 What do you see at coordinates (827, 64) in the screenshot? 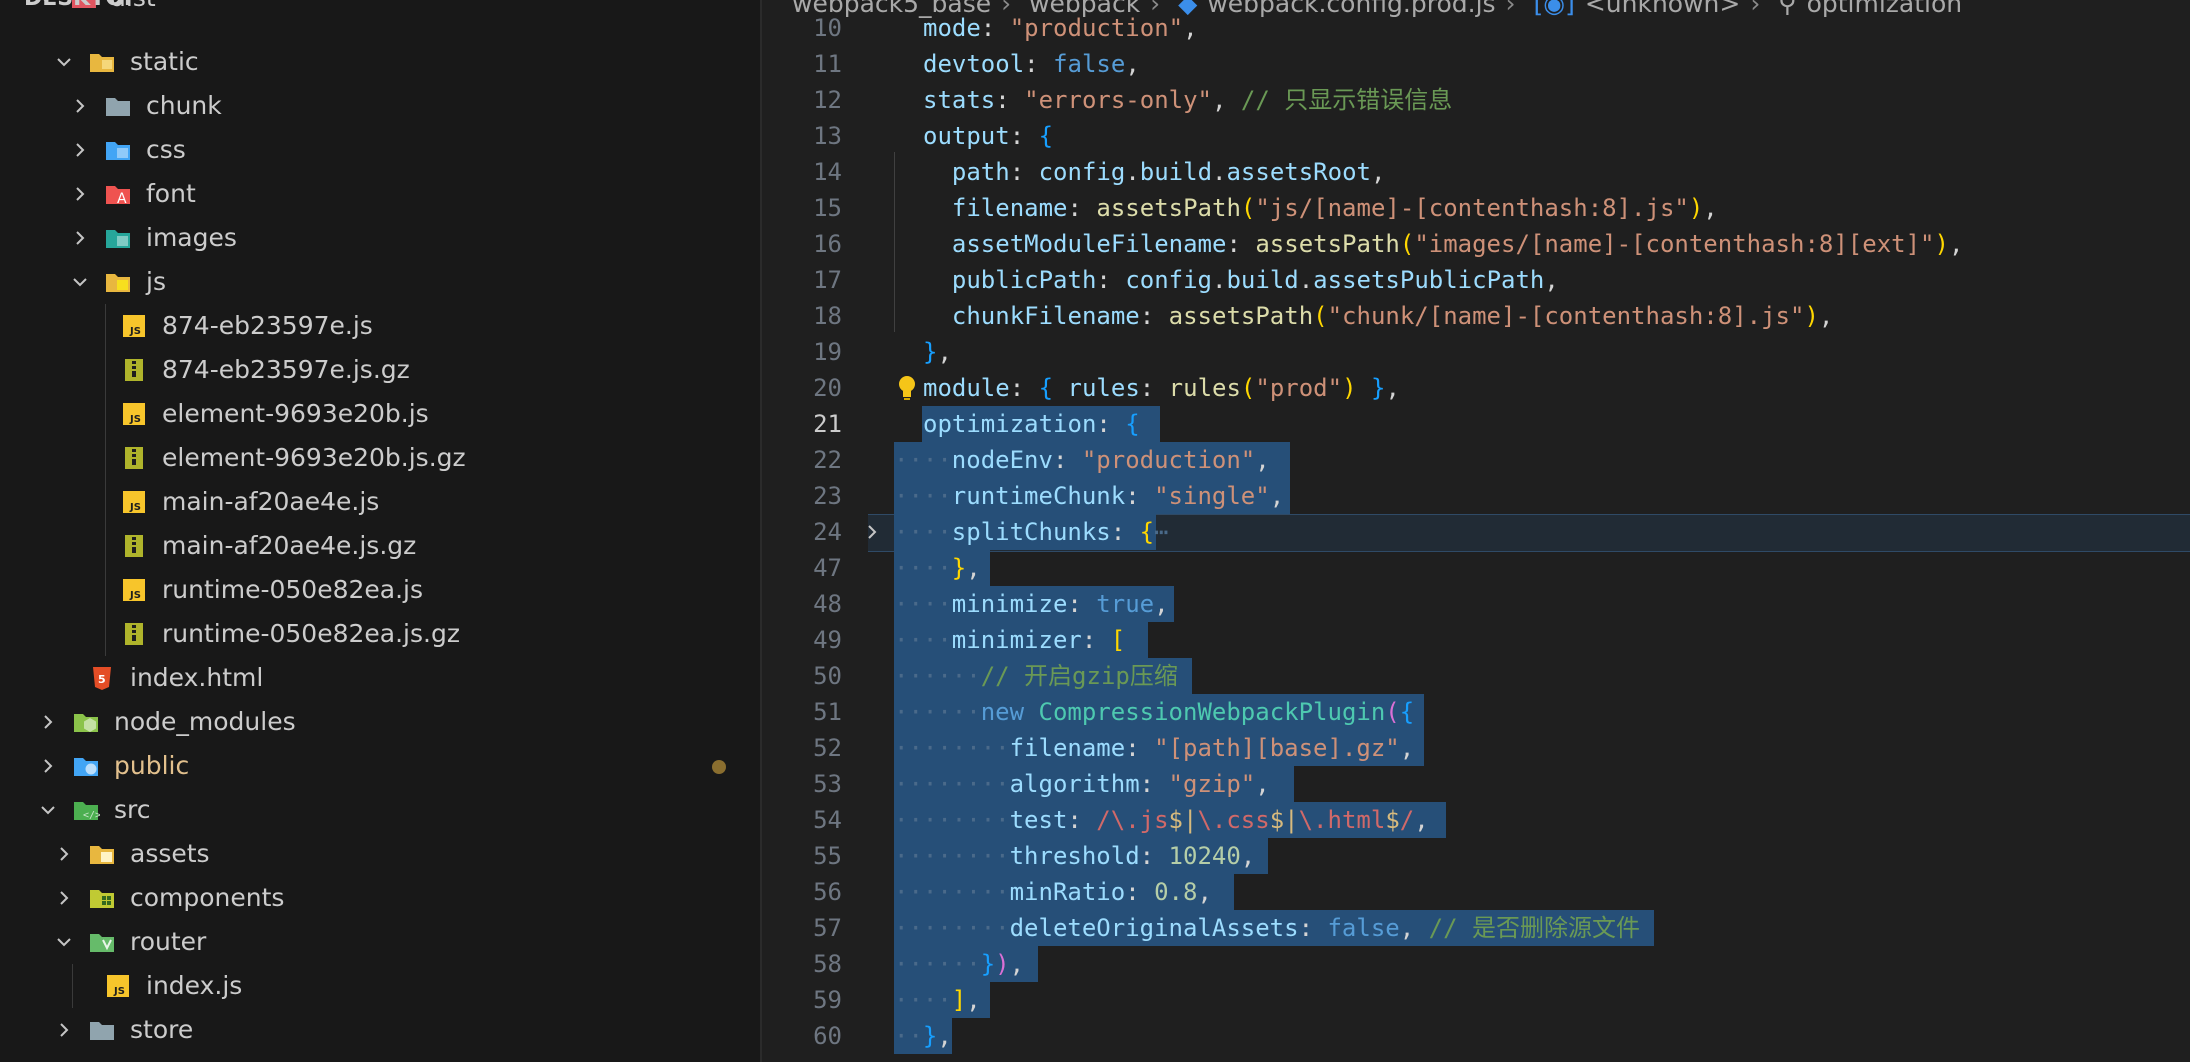
I see `line-number: 11` at bounding box center [827, 64].